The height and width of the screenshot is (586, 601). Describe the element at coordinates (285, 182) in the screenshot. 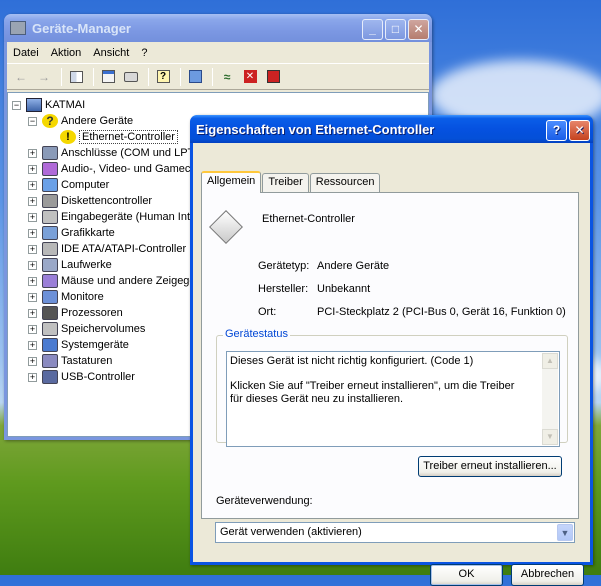

I see `tab-treiber: Treiber` at that location.